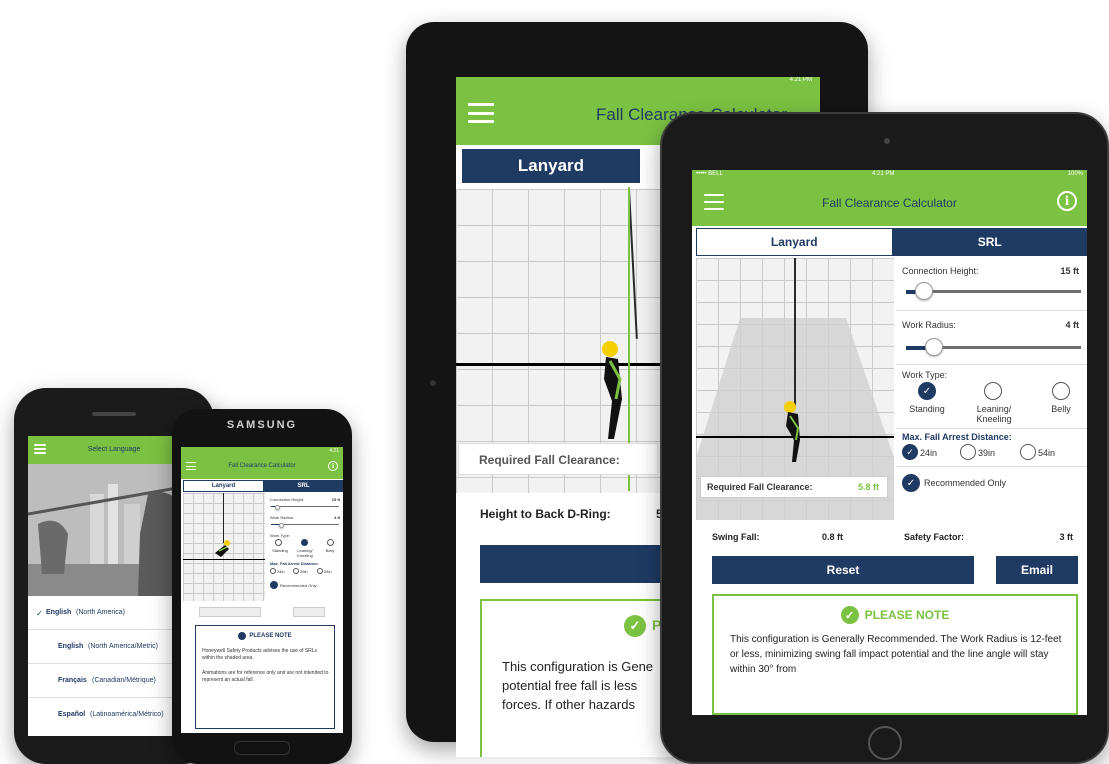 This screenshot has height=764, width=1109. Describe the element at coordinates (281, 571) in the screenshot. I see `max-fall-24-label: 24in` at that location.